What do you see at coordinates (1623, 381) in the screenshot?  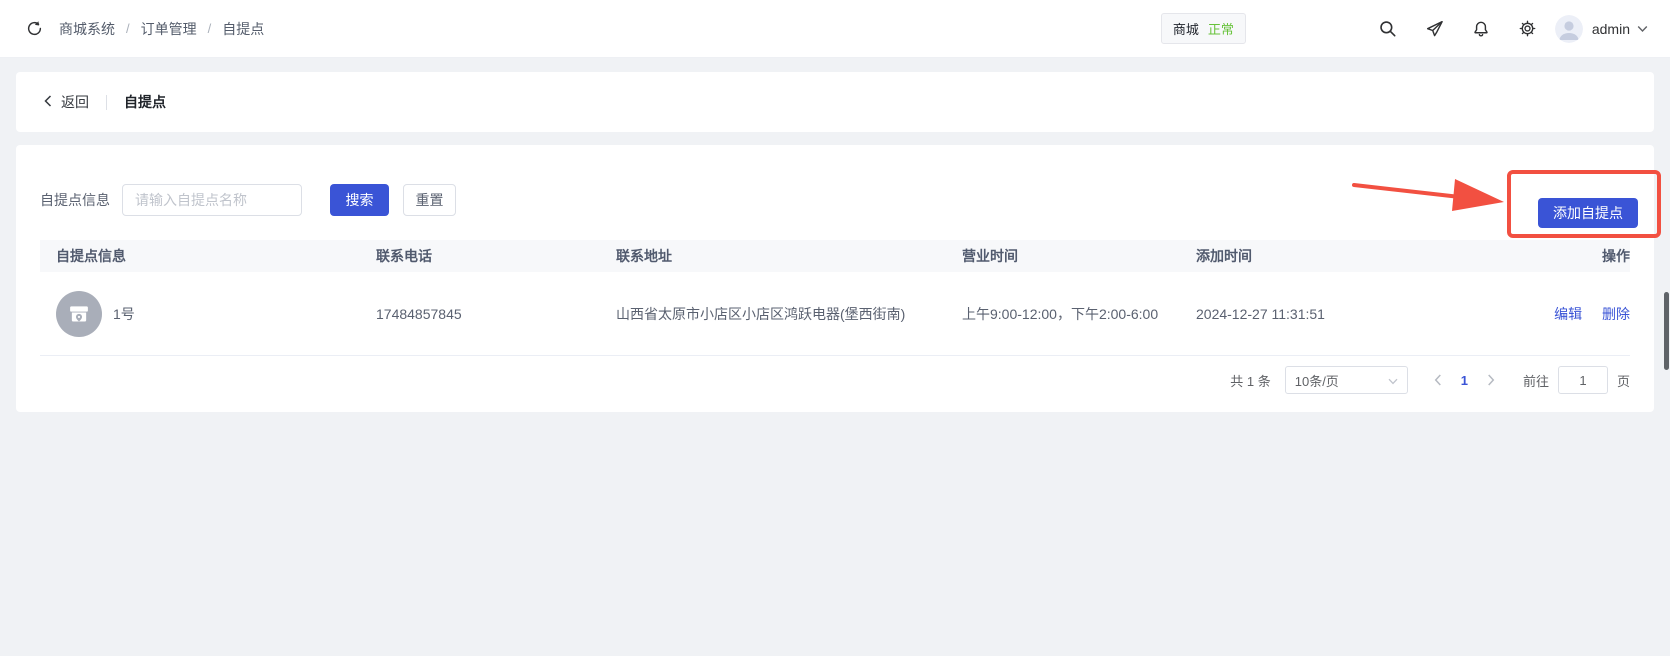 I see `page-unit-label: 页` at bounding box center [1623, 381].